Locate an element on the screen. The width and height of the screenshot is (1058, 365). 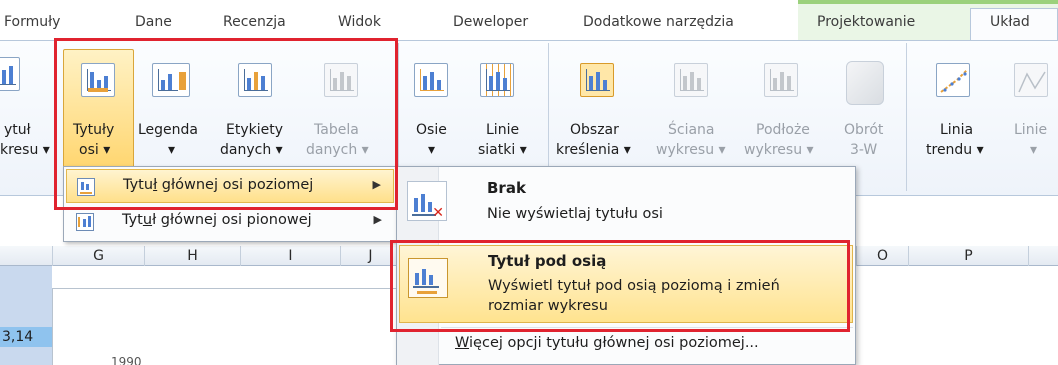
column-header-j: J is located at coordinates (370, 256).